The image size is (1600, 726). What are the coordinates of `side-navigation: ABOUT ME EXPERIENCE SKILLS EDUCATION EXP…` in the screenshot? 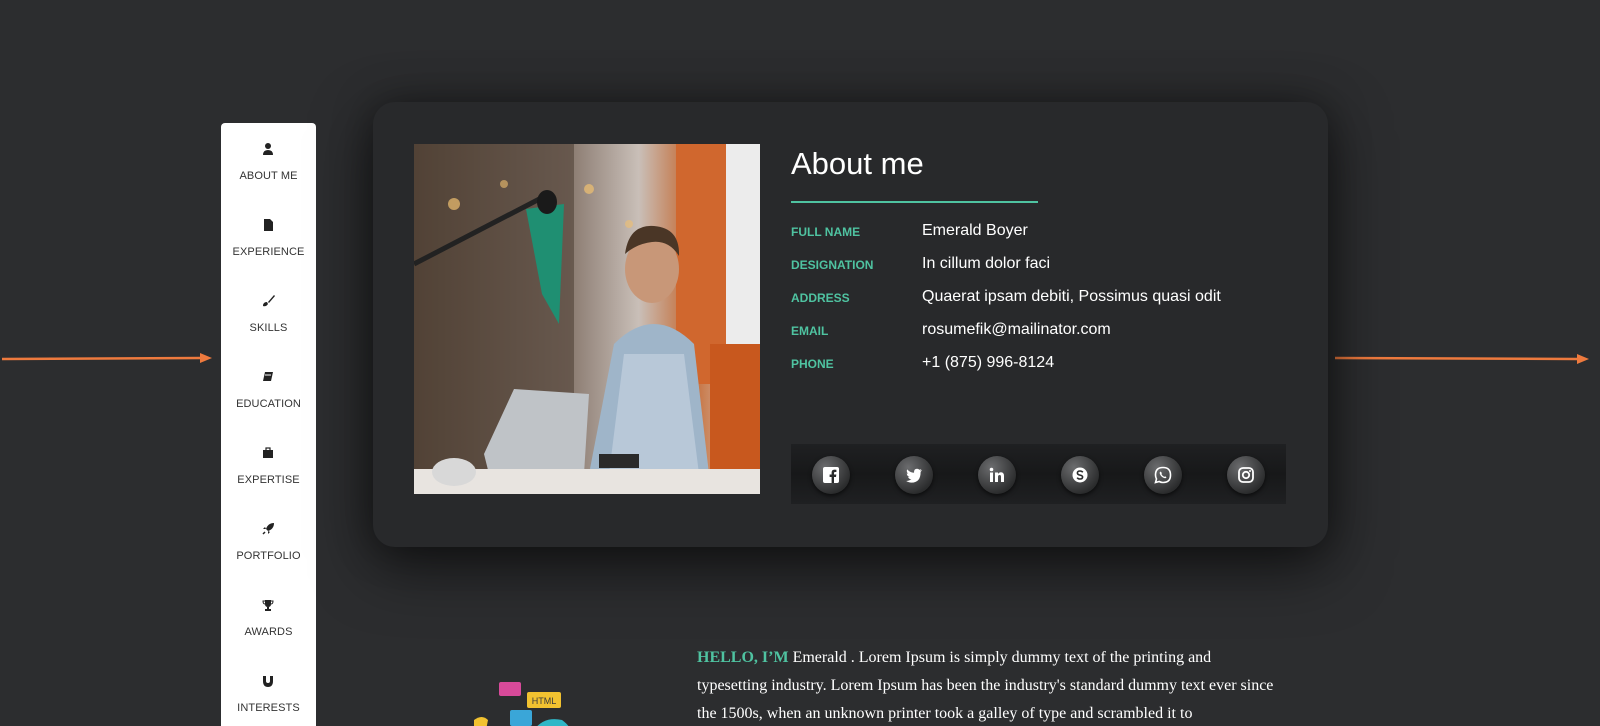 It's located at (268, 424).